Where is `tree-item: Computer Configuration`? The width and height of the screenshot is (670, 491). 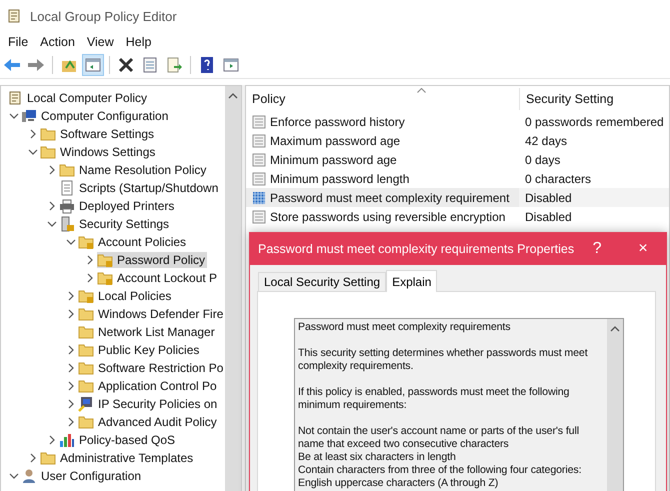 tree-item: Computer Configuration is located at coordinates (104, 116).